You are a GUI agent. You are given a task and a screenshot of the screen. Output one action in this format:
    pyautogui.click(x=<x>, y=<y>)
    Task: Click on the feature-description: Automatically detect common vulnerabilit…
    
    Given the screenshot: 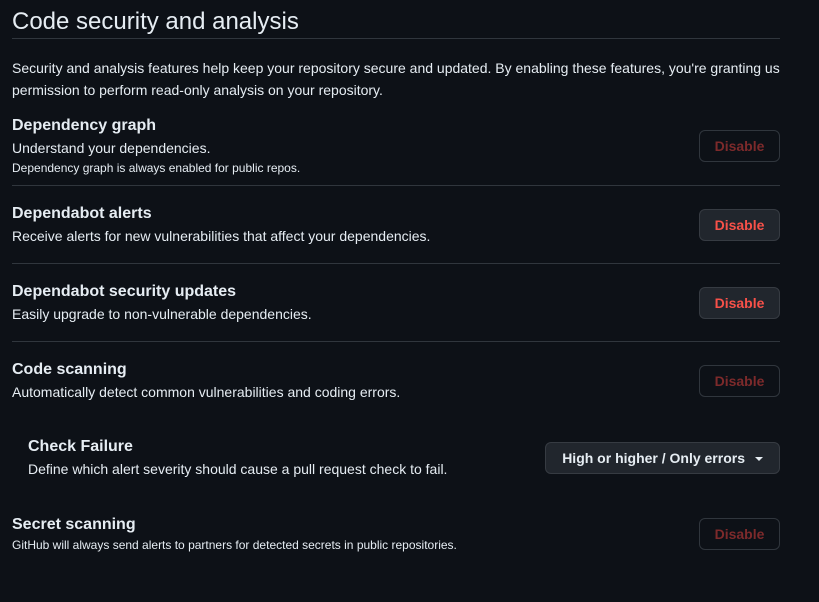 What is the action you would take?
    pyautogui.click(x=206, y=392)
    